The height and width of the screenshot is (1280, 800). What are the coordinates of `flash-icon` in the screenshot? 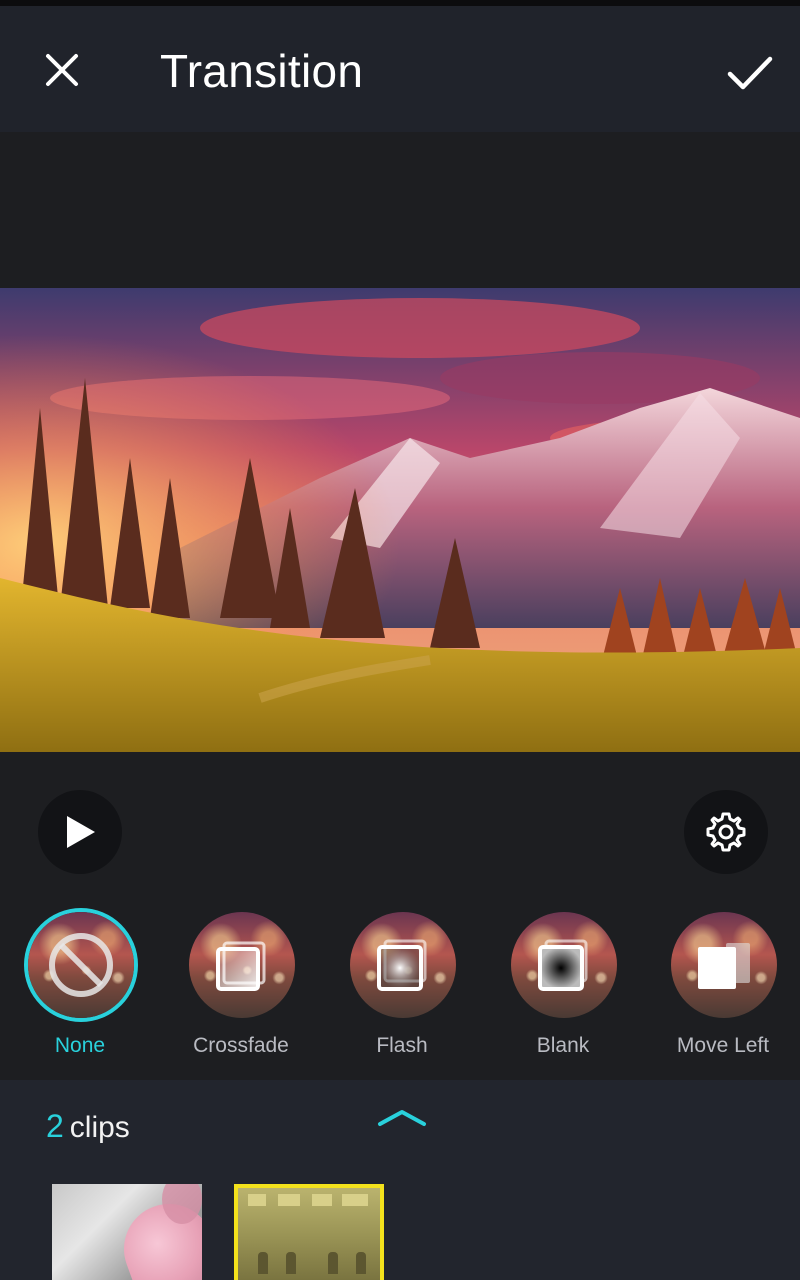 It's located at (402, 965).